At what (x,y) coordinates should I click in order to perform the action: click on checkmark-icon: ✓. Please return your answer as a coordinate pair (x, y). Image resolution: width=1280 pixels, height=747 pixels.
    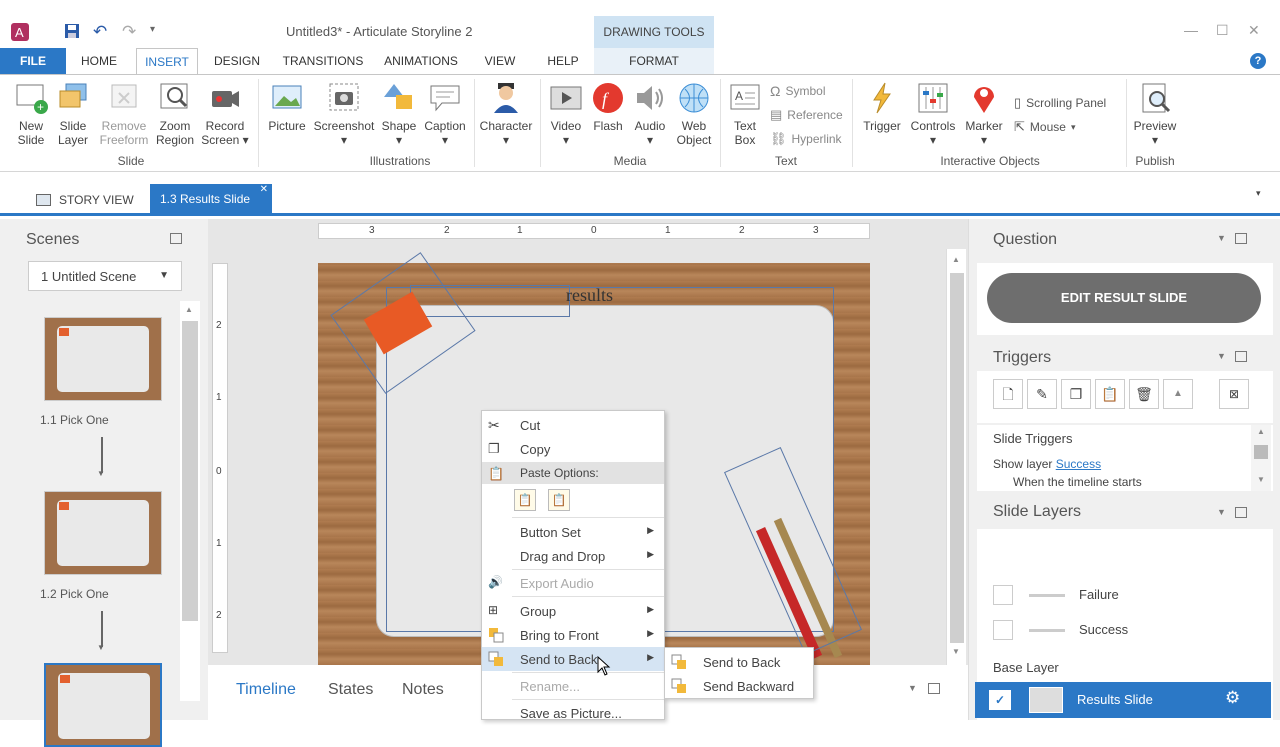
    Looking at the image, I should click on (1000, 700).